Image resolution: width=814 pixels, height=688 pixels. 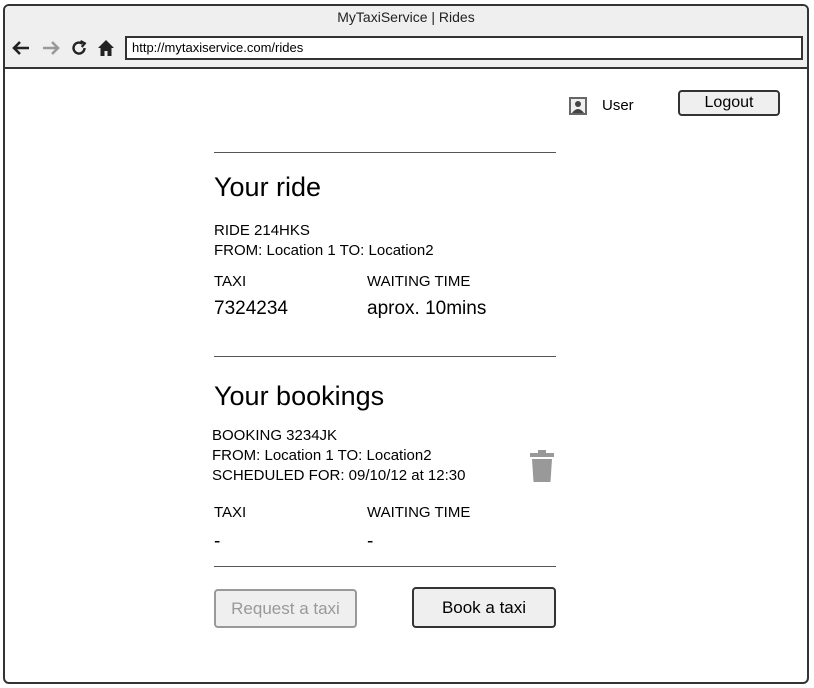 What do you see at coordinates (578, 106) in the screenshot?
I see `user-icon` at bounding box center [578, 106].